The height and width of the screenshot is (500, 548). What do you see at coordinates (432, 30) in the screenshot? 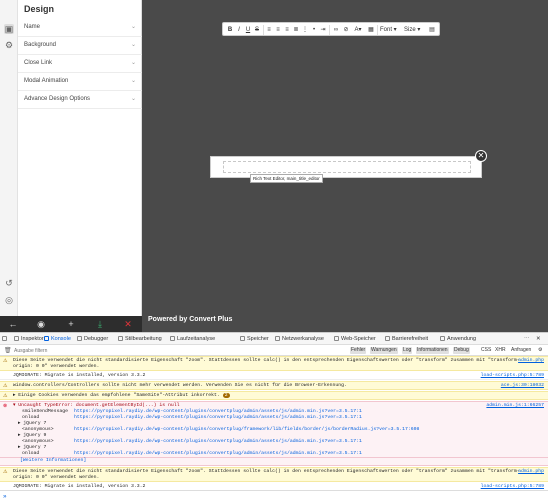
I see `more-options-icon: ▤` at bounding box center [432, 30].